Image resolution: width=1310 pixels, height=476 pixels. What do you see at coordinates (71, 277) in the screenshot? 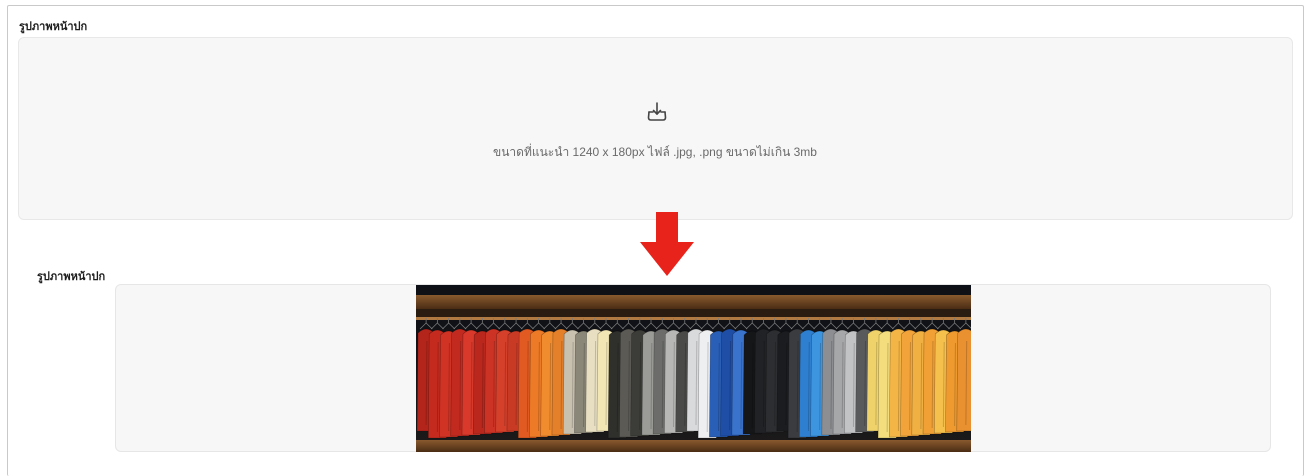
I see `preview-label: รูปภาพหน้าปก` at bounding box center [71, 277].